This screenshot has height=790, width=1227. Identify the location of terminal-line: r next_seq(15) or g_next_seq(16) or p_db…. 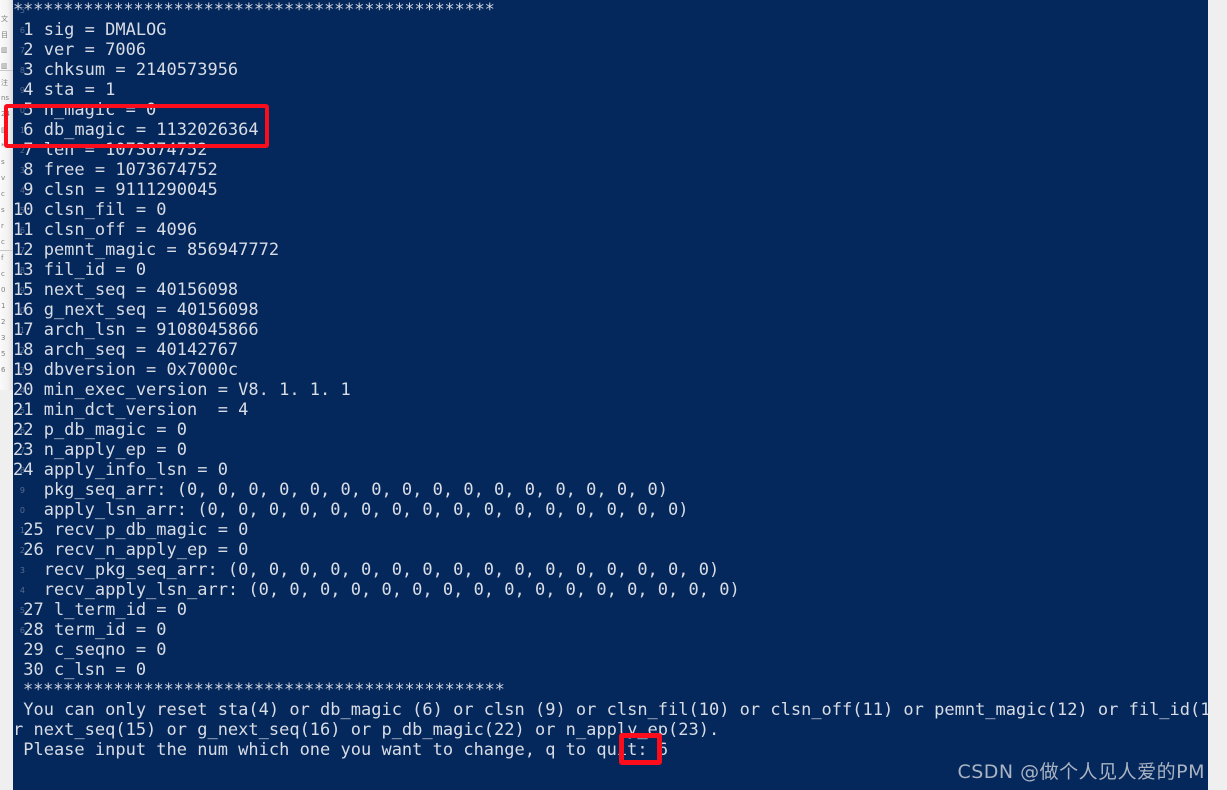
(366, 730).